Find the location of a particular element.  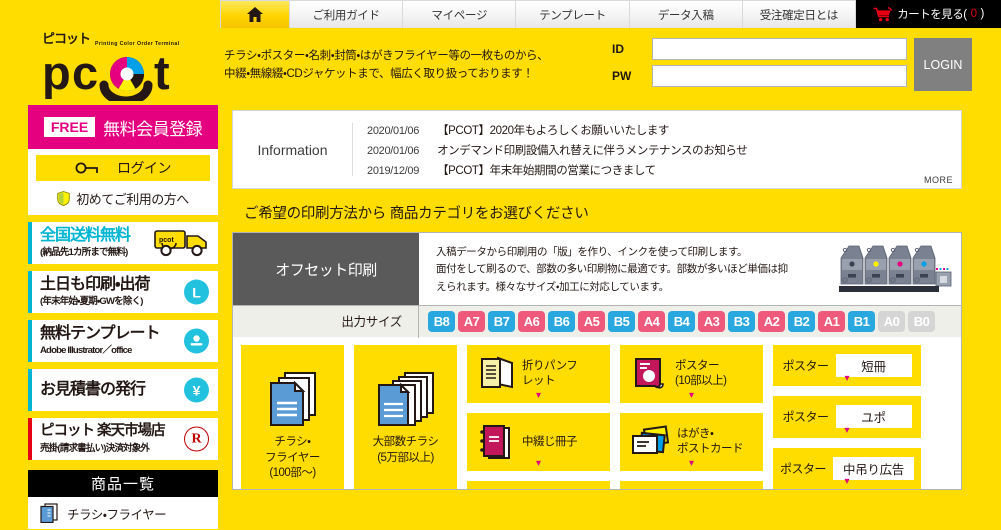

news-title: 【PCOT】2020年もよろしくお願いいたします is located at coordinates (553, 131).